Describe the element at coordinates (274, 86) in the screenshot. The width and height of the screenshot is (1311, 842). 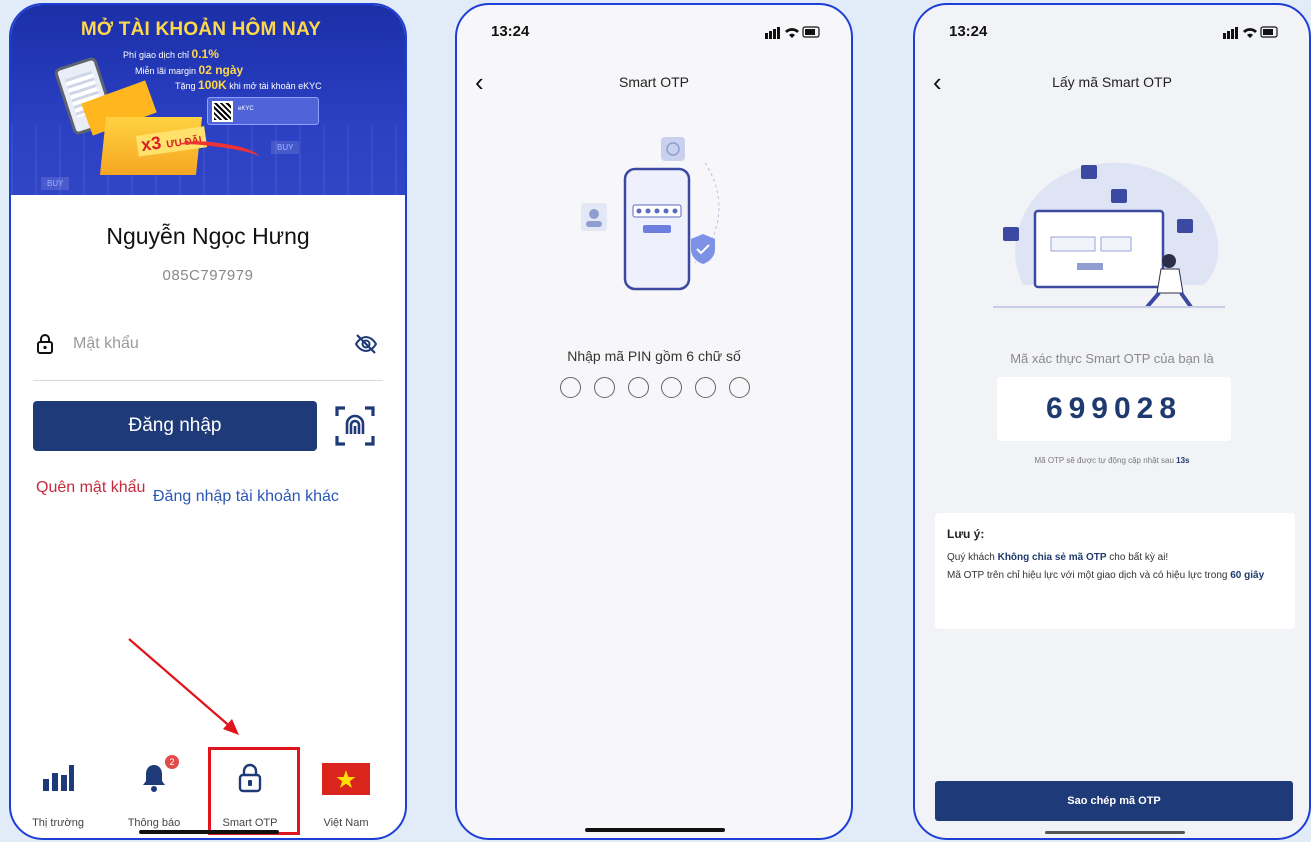
I see `banner-gift-suffix: khi mở tài khoản eKYC` at that location.